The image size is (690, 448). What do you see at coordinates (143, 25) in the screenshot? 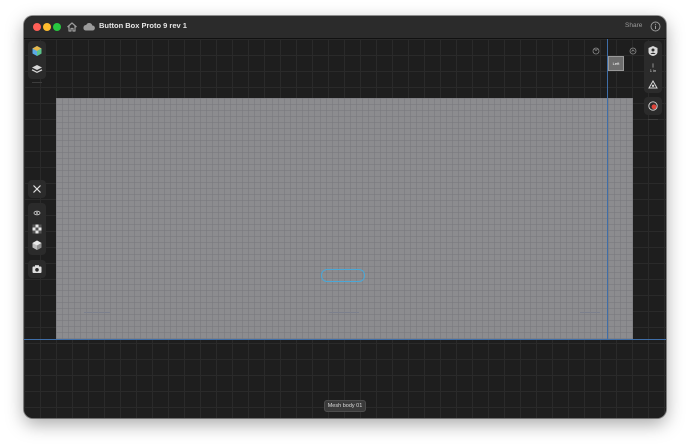
I see `document-title: Button Box Proto 9 rev 1` at bounding box center [143, 25].